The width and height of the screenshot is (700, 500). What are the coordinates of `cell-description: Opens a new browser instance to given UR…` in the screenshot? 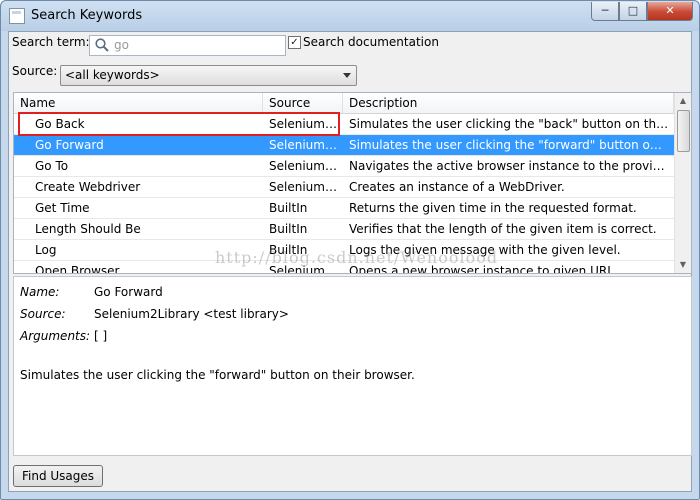 It's located at (483, 269).